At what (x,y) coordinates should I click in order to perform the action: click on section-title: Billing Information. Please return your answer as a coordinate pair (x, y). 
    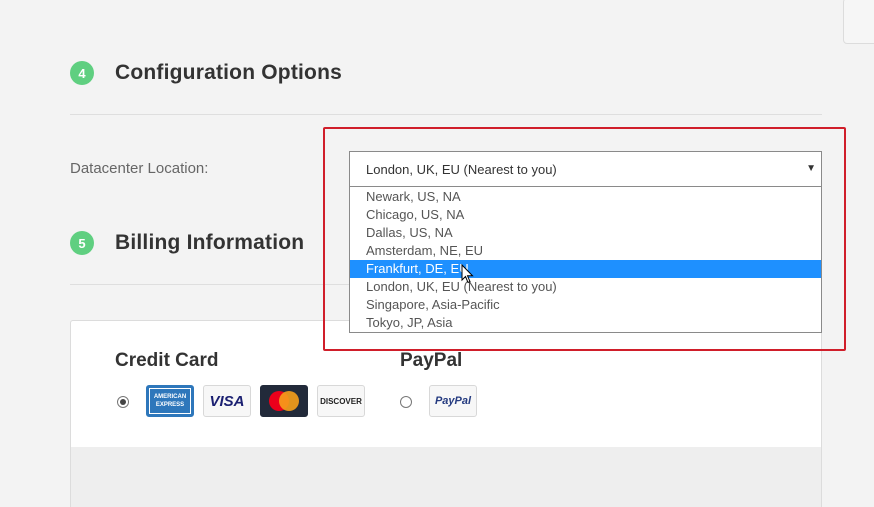
    Looking at the image, I should click on (210, 242).